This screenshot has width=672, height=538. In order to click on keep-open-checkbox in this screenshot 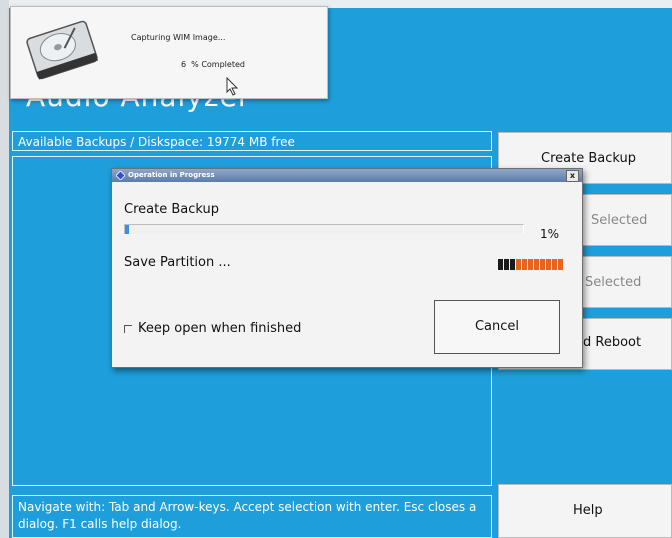, I will do `click(128, 328)`.